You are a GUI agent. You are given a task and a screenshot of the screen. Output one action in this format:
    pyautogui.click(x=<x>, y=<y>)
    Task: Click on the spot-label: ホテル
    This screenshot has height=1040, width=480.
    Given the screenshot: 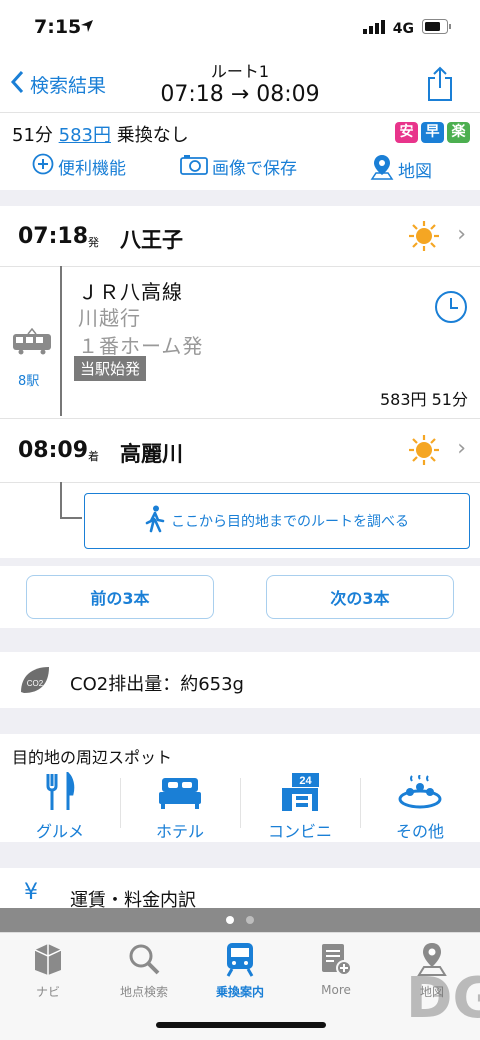 What is the action you would take?
    pyautogui.click(x=179, y=831)
    